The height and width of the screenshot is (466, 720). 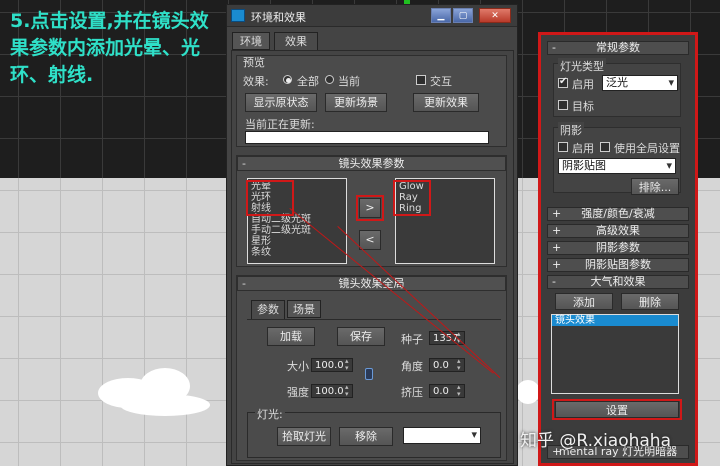 I want to click on remove-light-button: 移除, so click(x=366, y=436).